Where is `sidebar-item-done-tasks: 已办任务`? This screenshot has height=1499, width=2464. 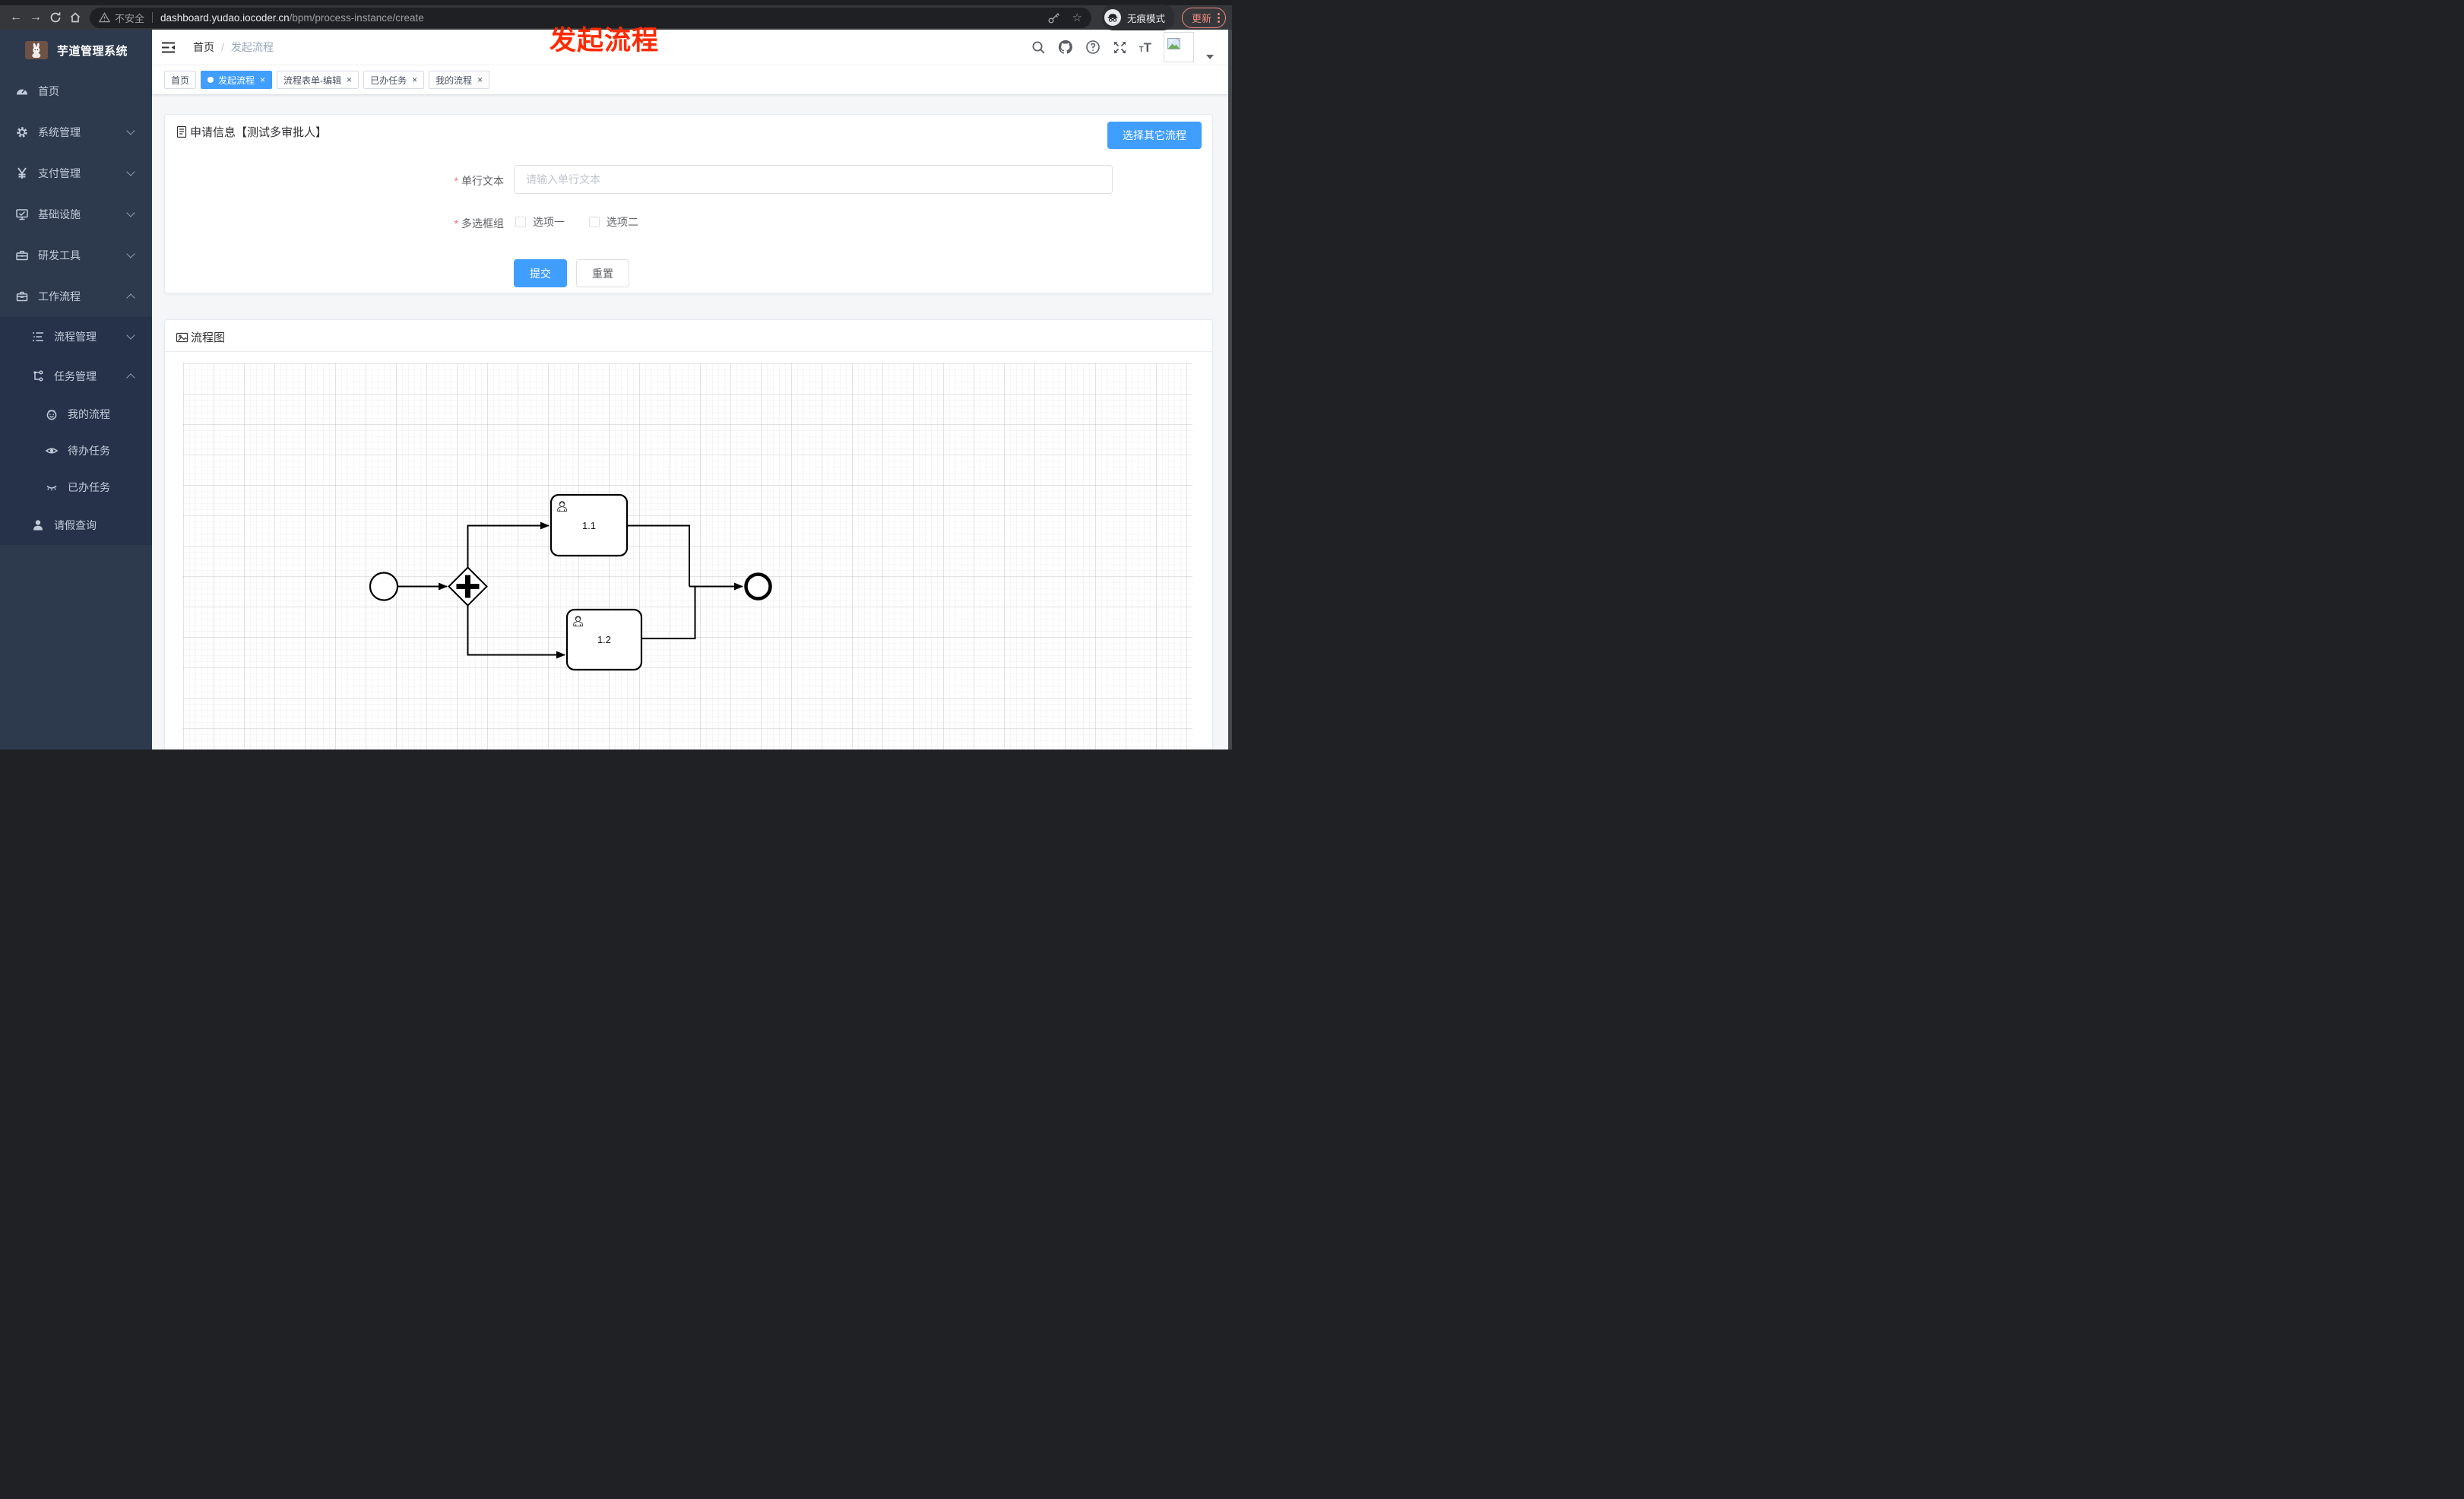 sidebar-item-done-tasks: 已办任务 is located at coordinates (76, 487).